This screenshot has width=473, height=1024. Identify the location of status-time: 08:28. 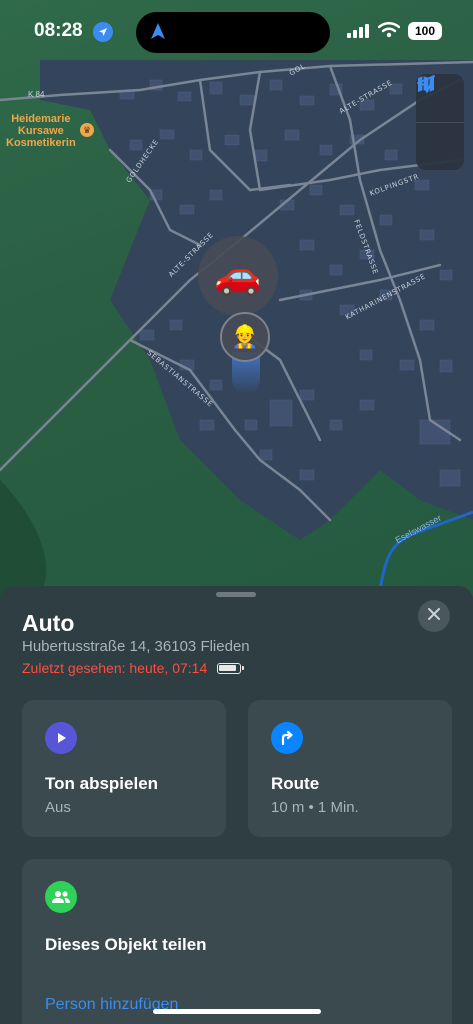
(58, 30).